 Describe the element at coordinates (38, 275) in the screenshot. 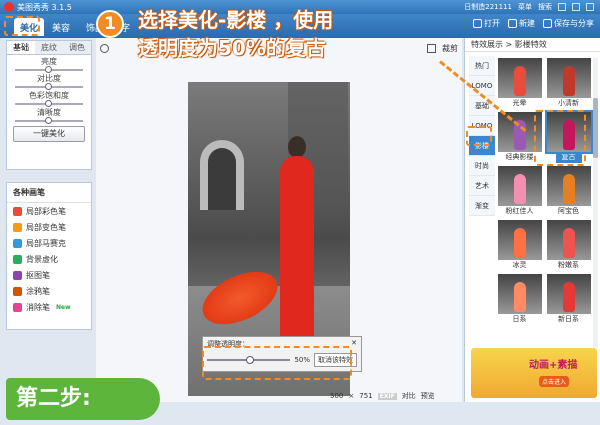

I see `brush-label: 抠图笔` at that location.